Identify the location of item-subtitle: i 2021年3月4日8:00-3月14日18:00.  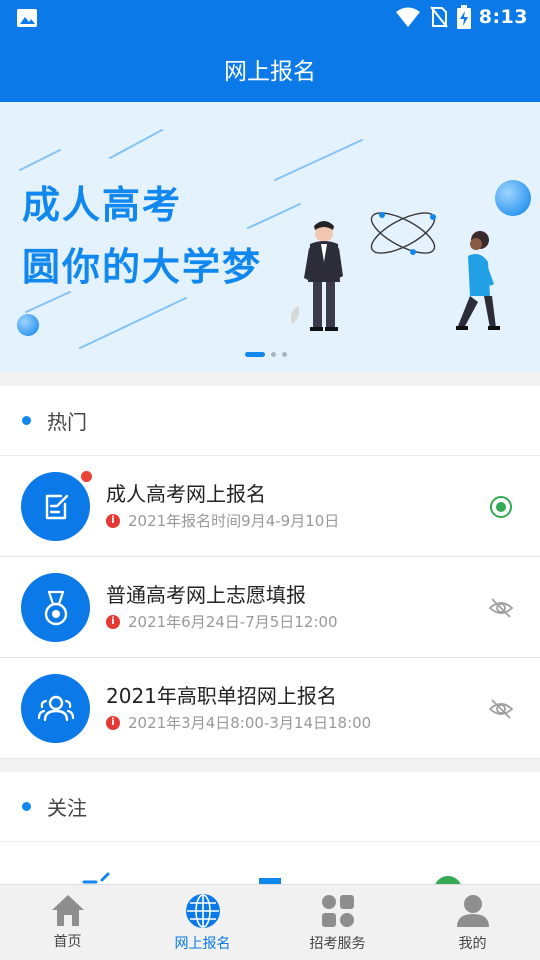
(238, 722).